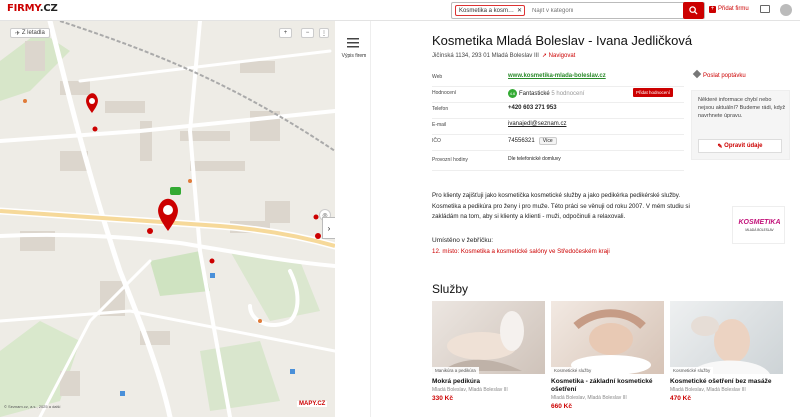  I want to click on category-chip: Kosmetika a kosm… ✕, so click(490, 10).